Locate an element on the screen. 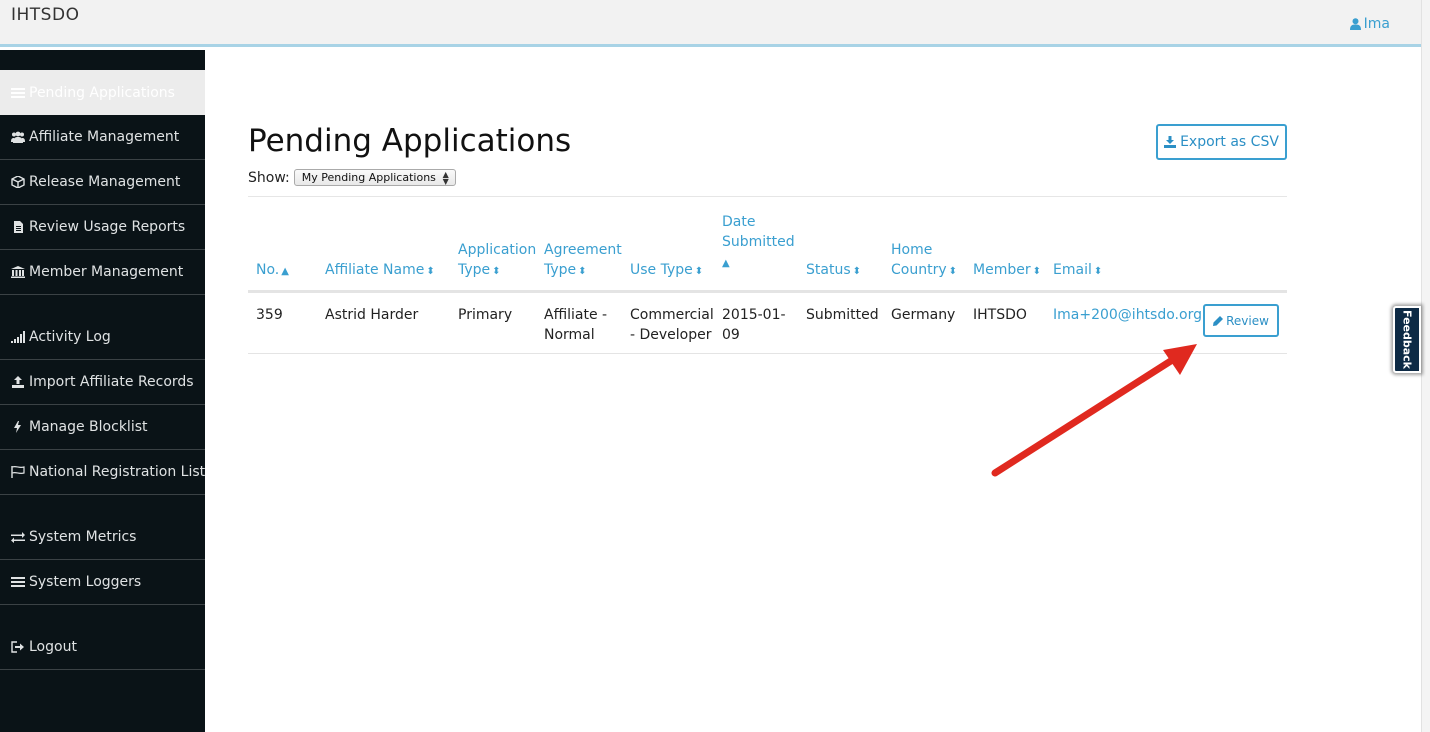  sidebar-item-national-registration-list: National Registration List is located at coordinates (102, 472).